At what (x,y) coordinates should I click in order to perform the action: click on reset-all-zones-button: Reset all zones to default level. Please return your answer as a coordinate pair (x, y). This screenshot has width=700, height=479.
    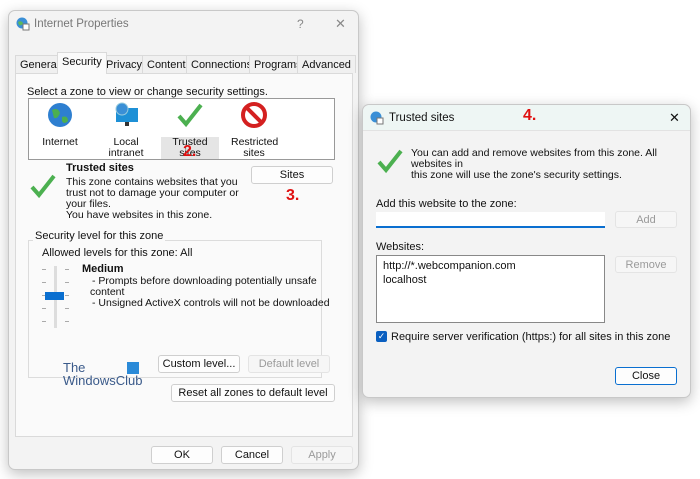
    Looking at the image, I should click on (253, 393).